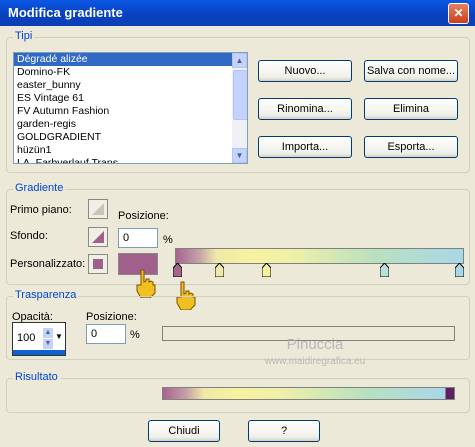  What do you see at coordinates (26, 338) in the screenshot?
I see `opacita-value: 100` at bounding box center [26, 338].